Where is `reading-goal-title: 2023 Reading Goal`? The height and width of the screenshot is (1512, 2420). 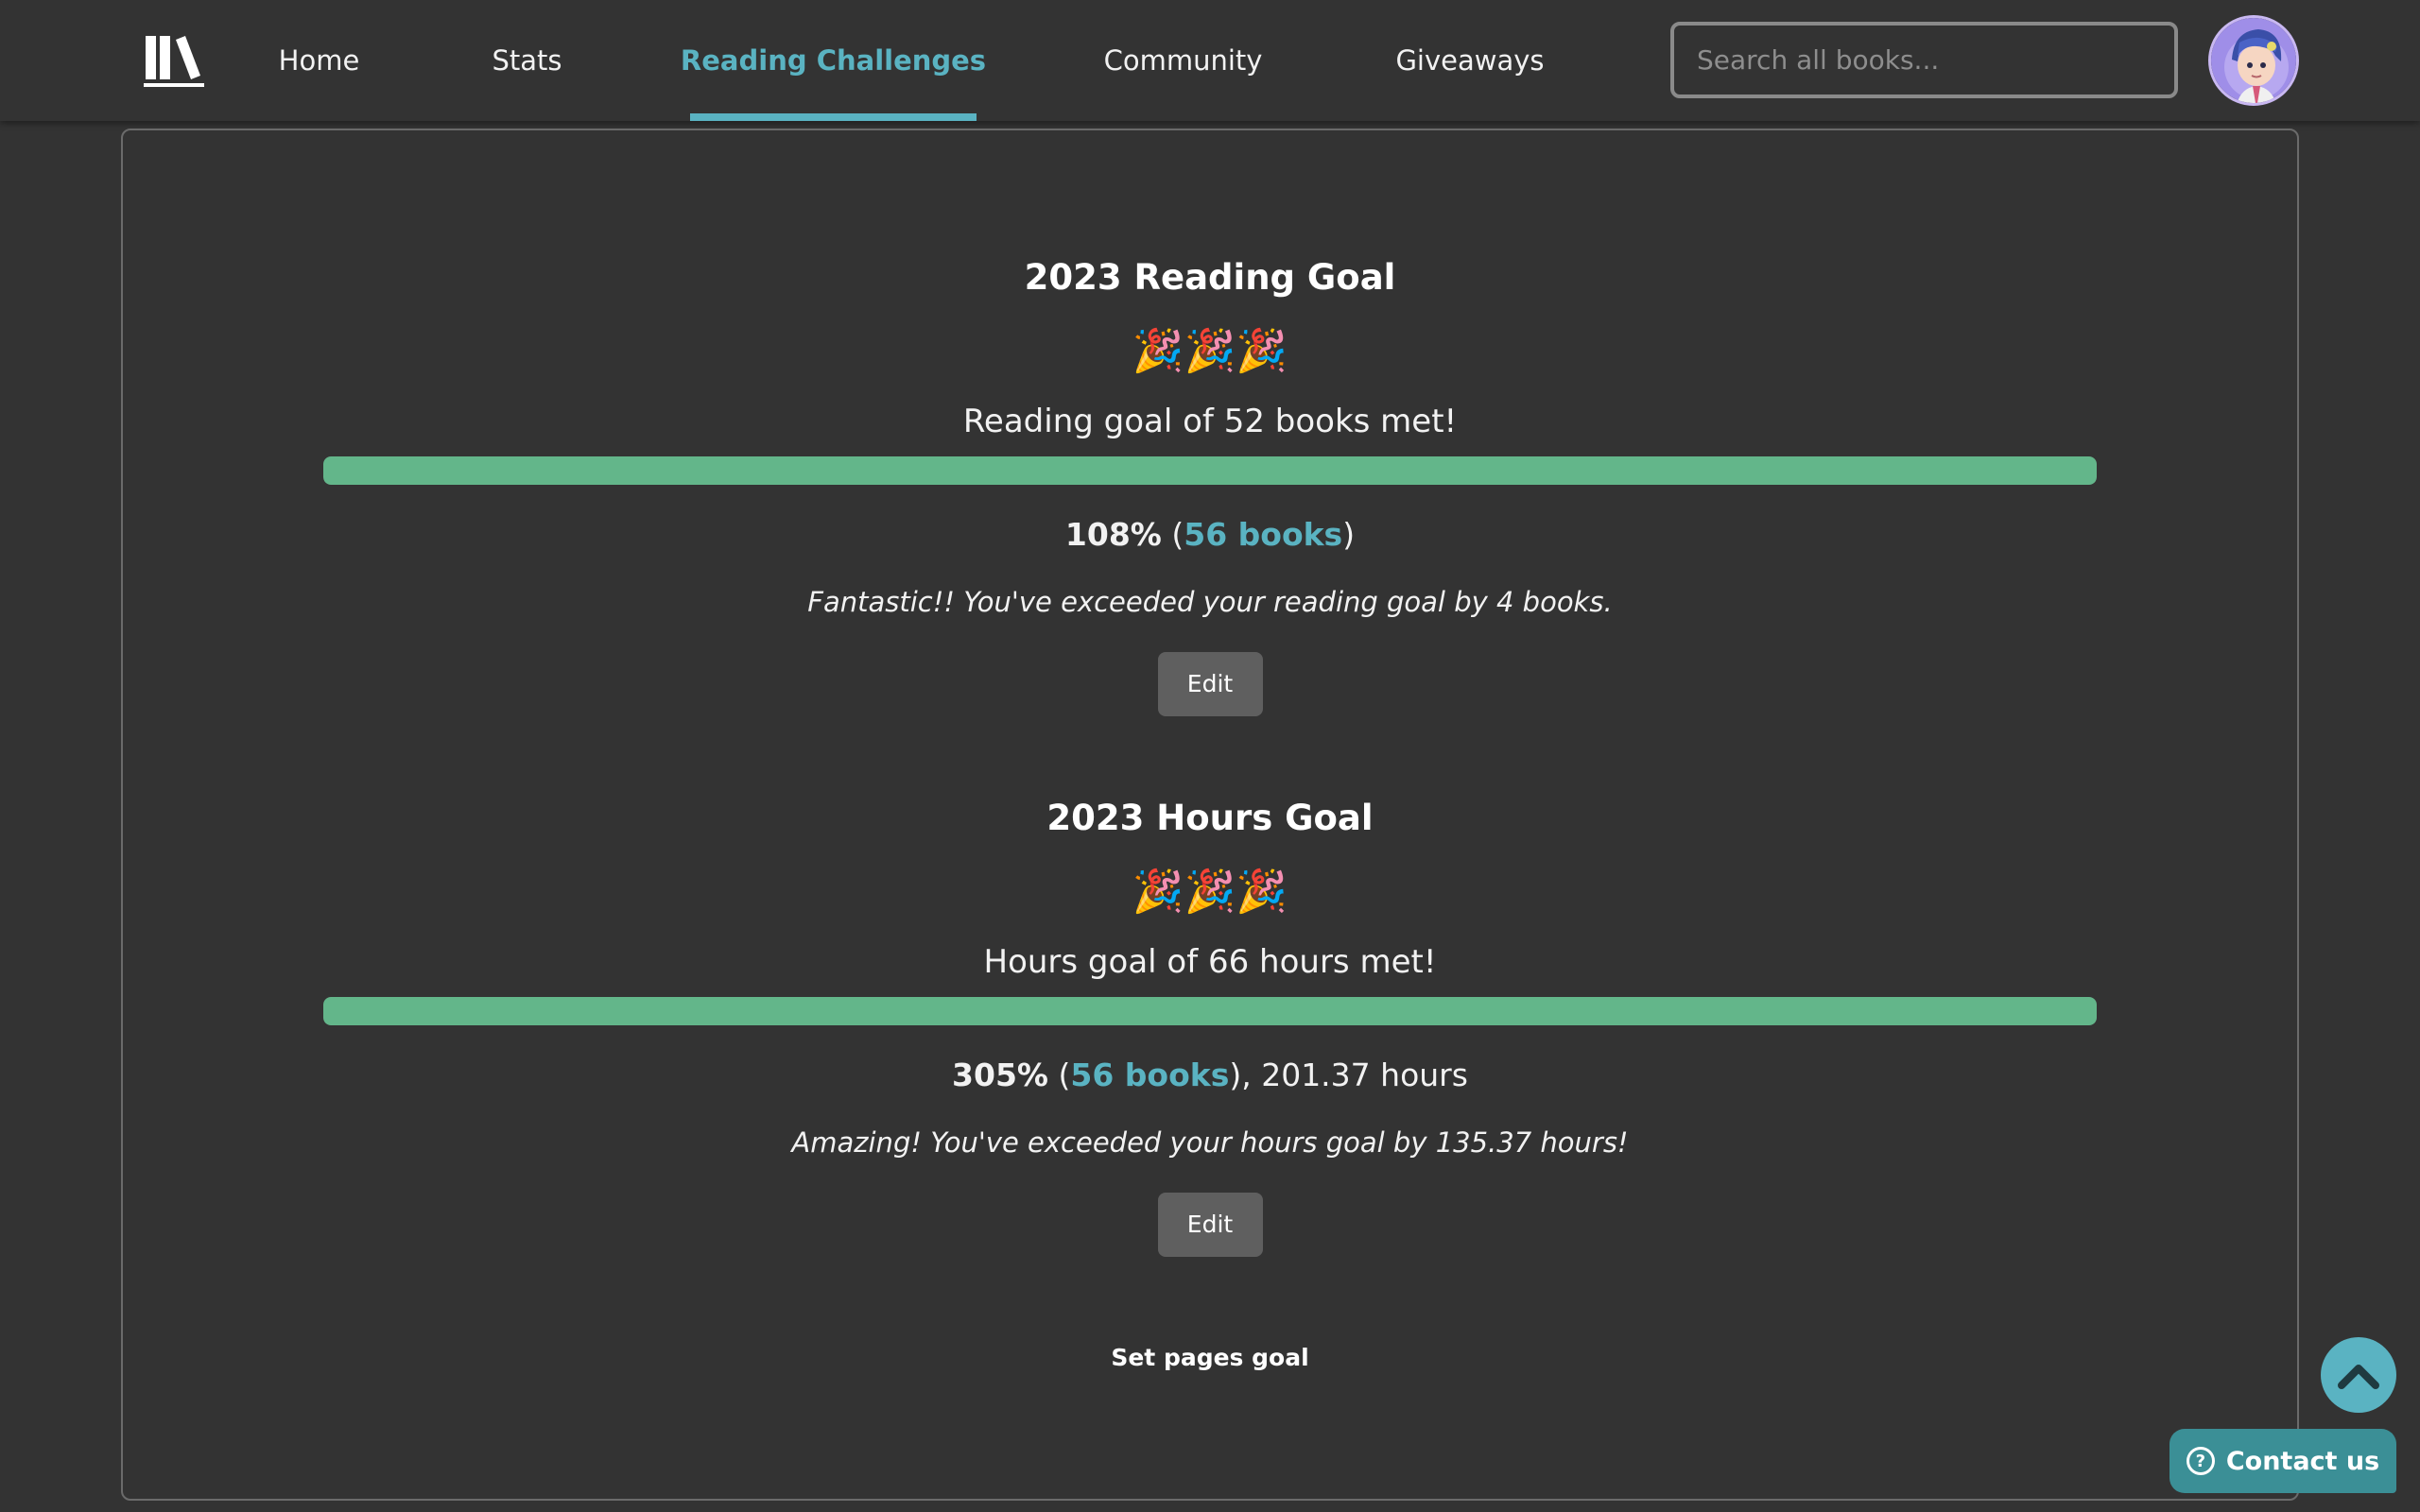 reading-goal-title: 2023 Reading Goal is located at coordinates (1210, 277).